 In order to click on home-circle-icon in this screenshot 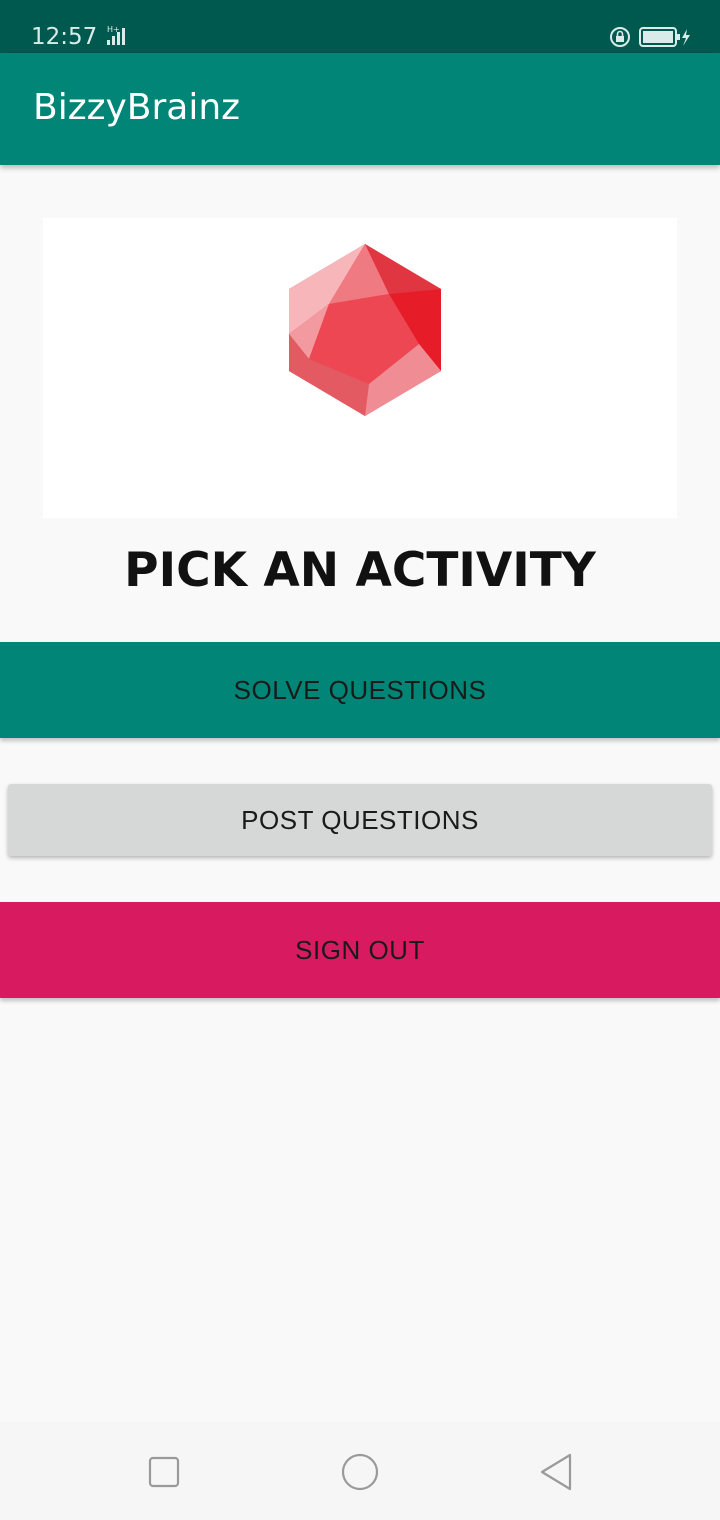, I will do `click(360, 1474)`.